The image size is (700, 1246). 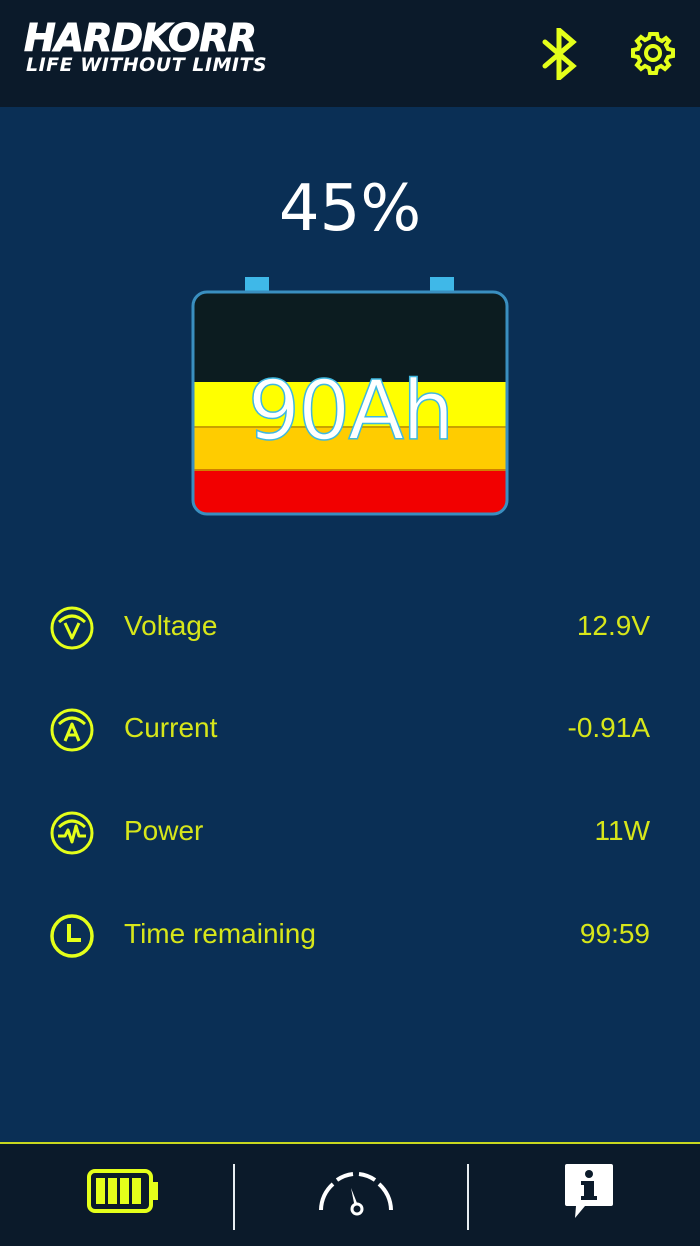 I want to click on metric-time-remaining: Time remaining 99:59, so click(x=350, y=938).